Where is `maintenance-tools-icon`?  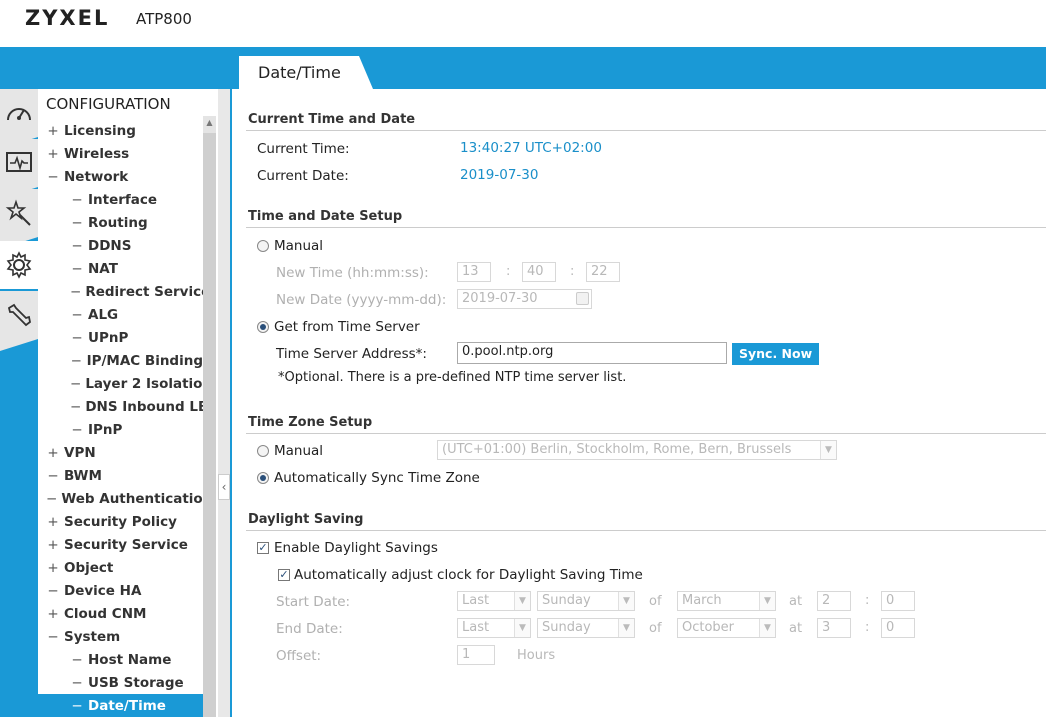
maintenance-tools-icon is located at coordinates (19, 315).